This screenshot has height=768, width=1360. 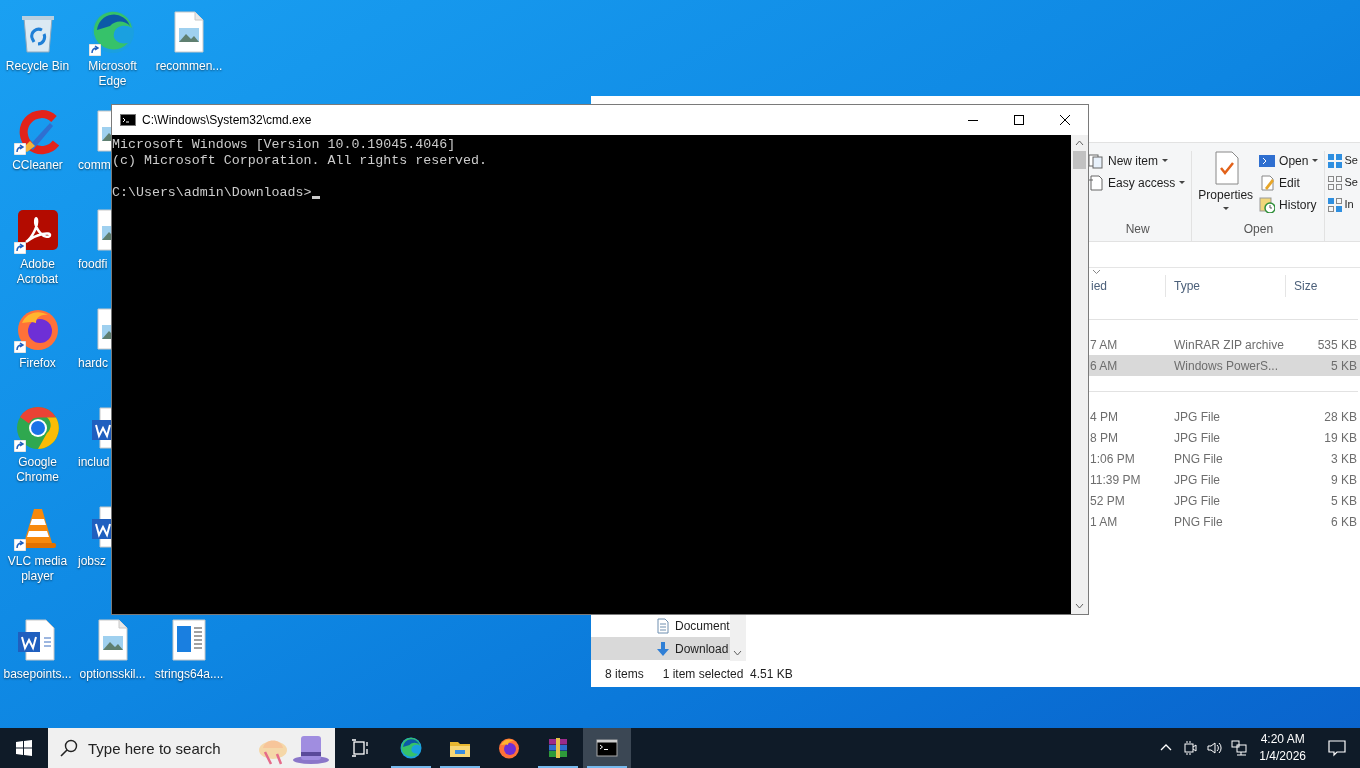 What do you see at coordinates (1258, 229) in the screenshot?
I see `group-label: Open` at bounding box center [1258, 229].